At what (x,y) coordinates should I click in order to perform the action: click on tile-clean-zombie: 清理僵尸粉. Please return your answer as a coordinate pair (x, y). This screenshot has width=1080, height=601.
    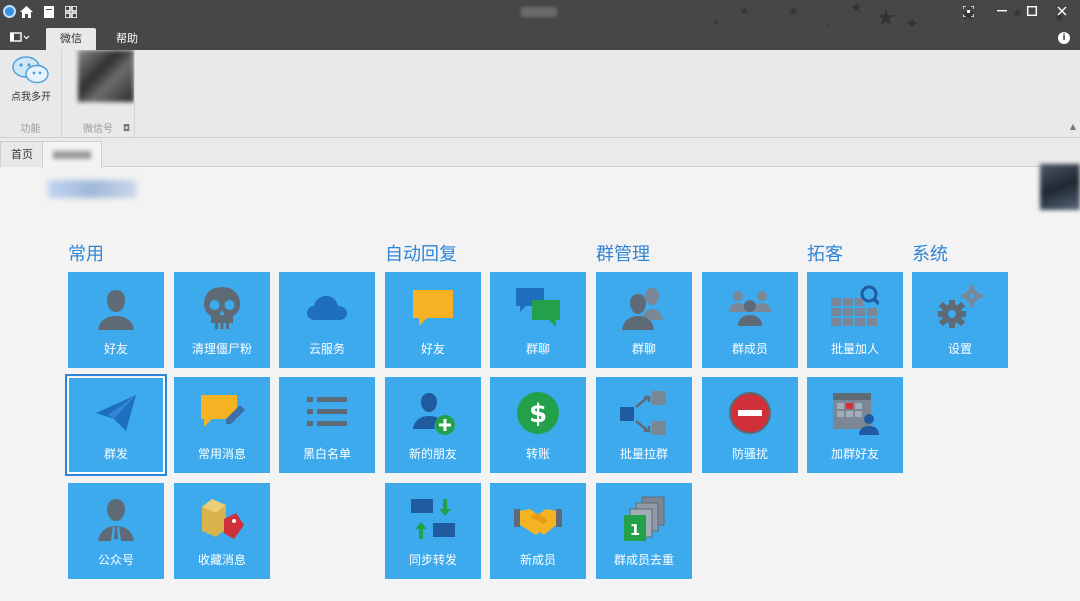
    Looking at the image, I should click on (222, 320).